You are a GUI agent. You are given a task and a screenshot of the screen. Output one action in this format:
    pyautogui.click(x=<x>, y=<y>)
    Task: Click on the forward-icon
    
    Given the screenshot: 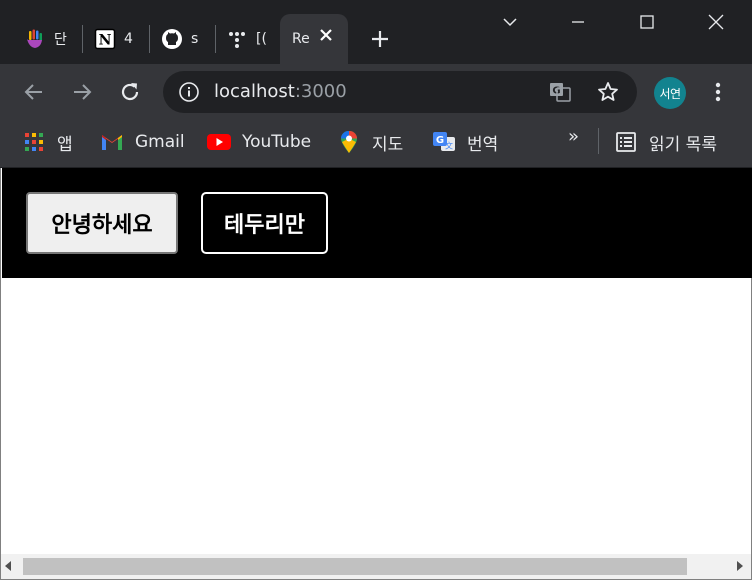 What is the action you would take?
    pyautogui.click(x=82, y=92)
    